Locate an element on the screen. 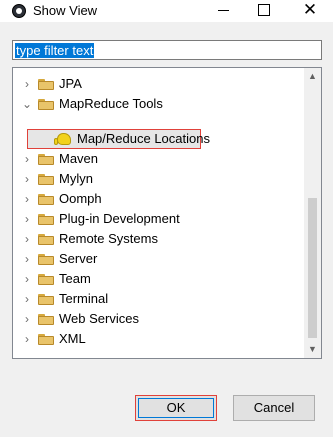 Image resolution: width=333 pixels, height=437 pixels. chevron-down-icon: ⌄ is located at coordinates (27, 104).